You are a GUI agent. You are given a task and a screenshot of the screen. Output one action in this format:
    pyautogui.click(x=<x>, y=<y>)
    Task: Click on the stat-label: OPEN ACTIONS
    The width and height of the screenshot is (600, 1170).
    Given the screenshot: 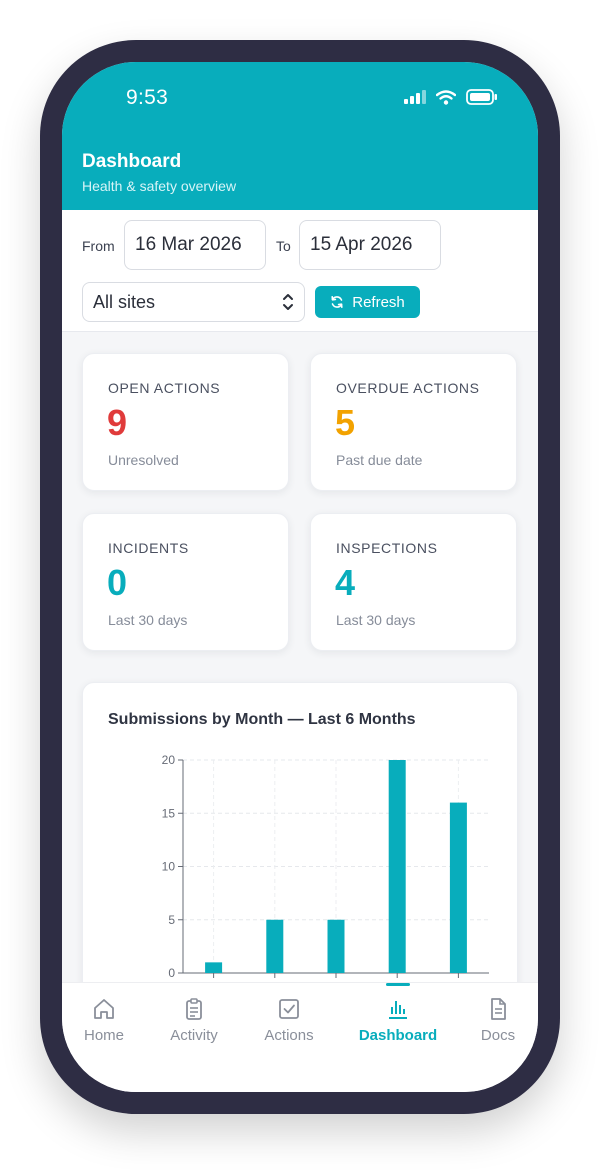 What is the action you would take?
    pyautogui.click(x=164, y=388)
    